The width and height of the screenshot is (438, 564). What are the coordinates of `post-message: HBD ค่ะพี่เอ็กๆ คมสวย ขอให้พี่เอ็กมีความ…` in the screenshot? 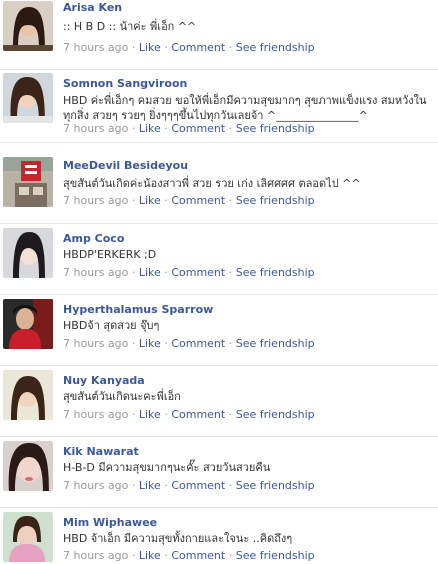 It's located at (245, 108).